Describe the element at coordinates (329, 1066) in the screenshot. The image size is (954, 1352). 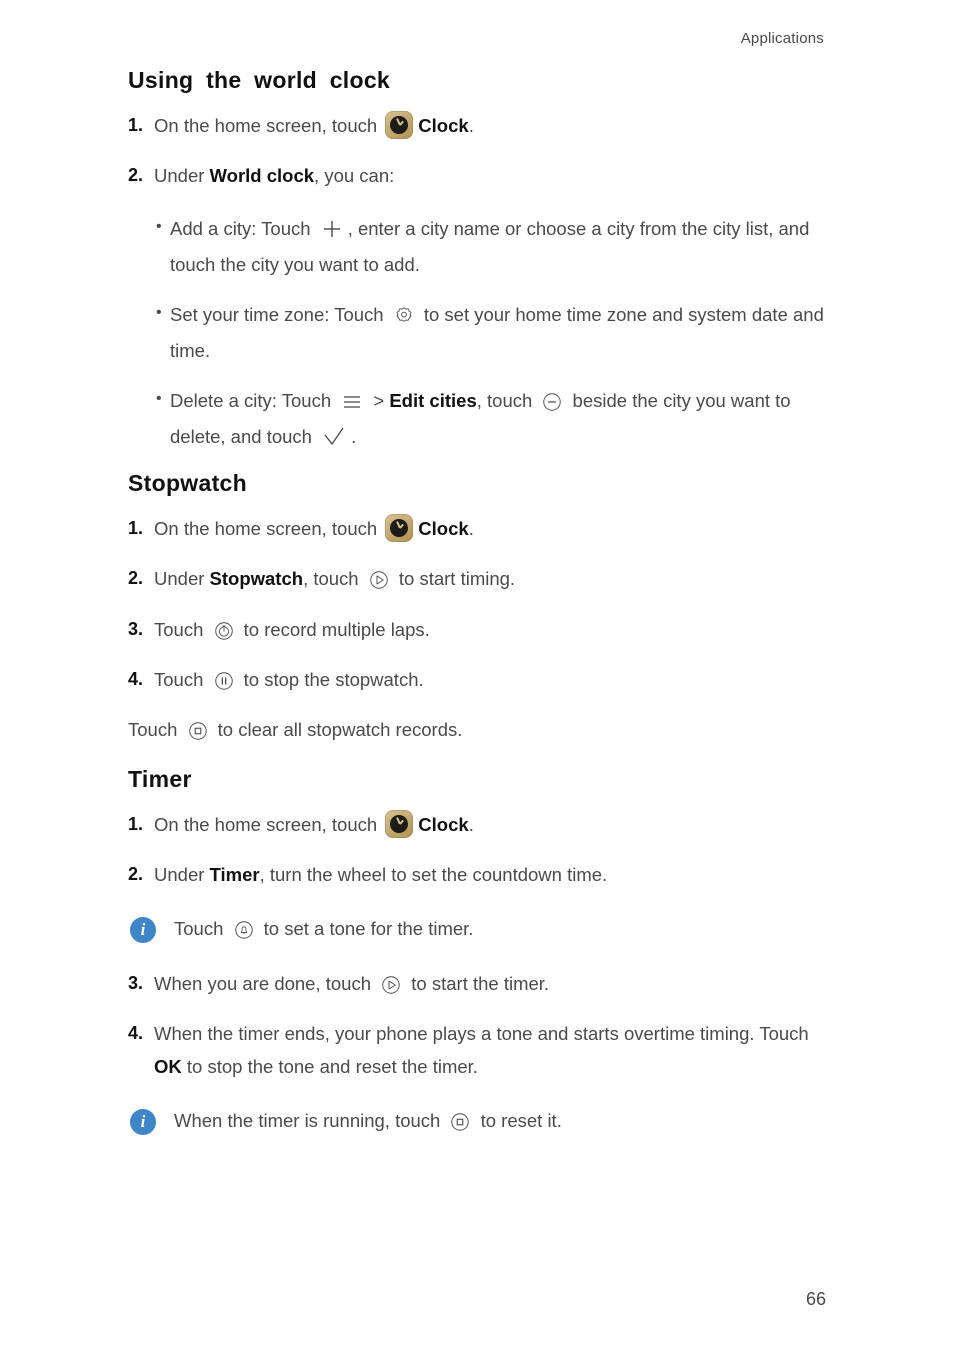
I see `step-text-fragment-end: to stop the tone and reset the timer.` at that location.